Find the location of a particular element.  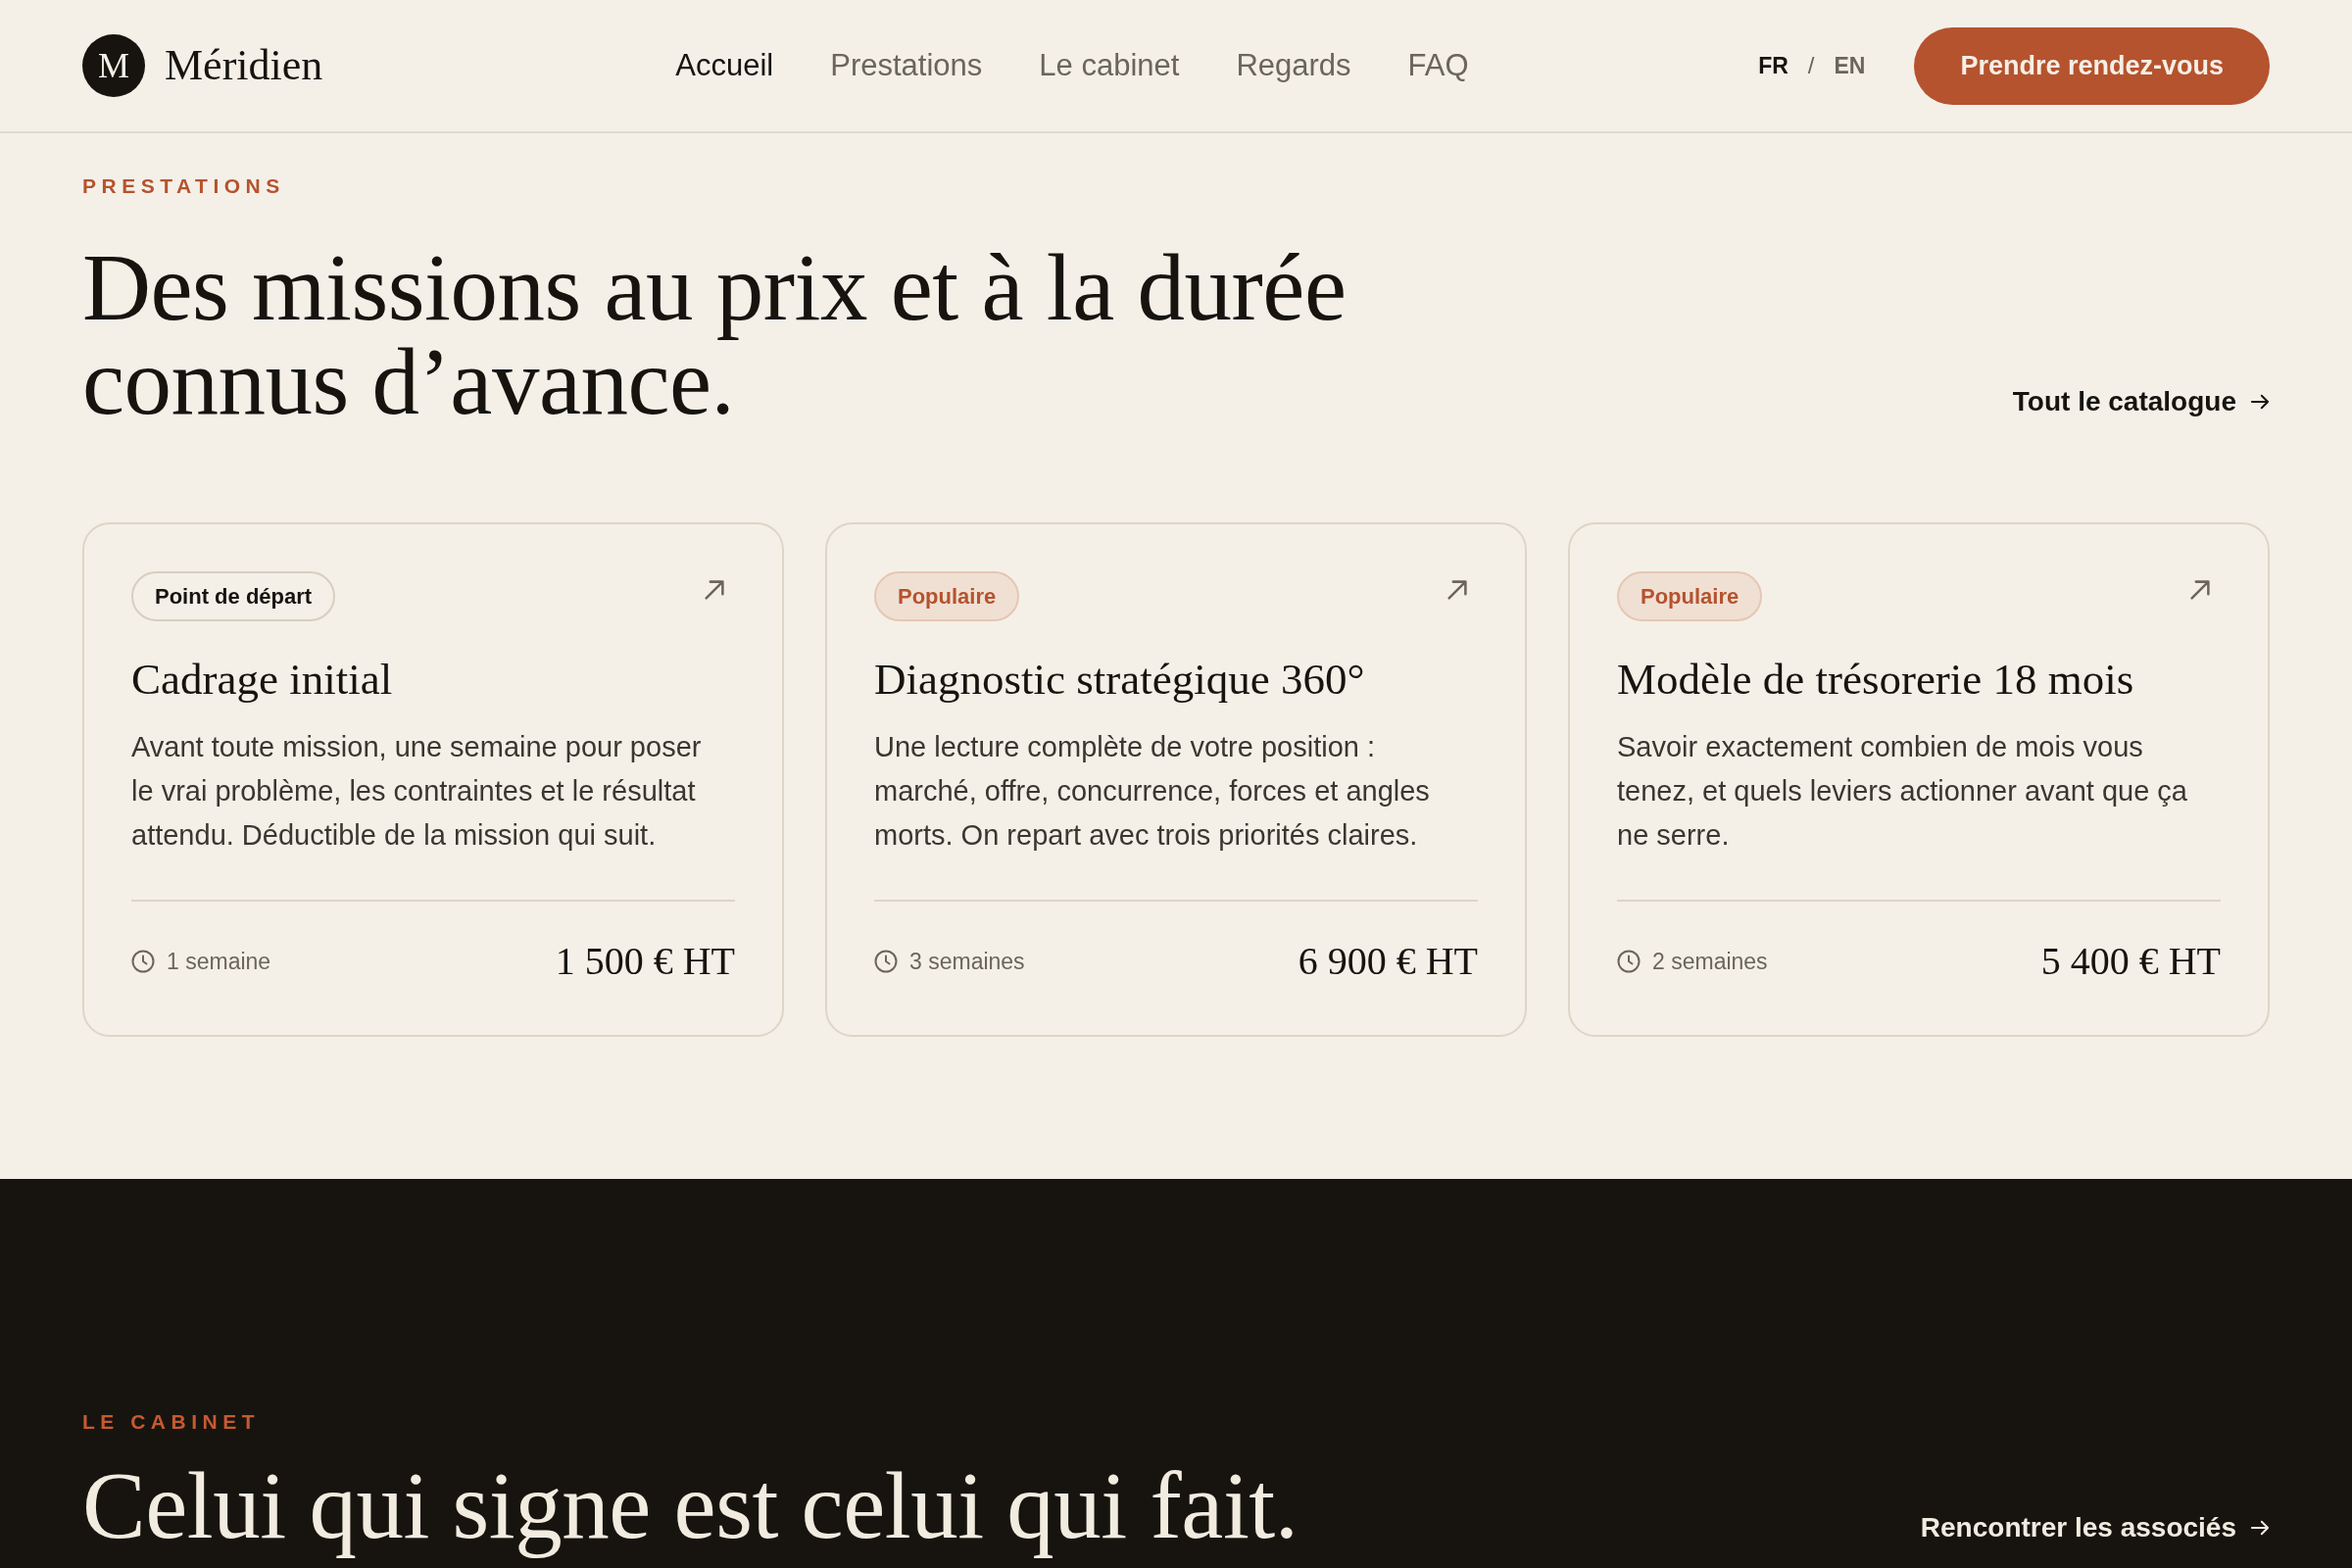

section-heading: Des missions au prix et à la durée connus d’avance. is located at coordinates (715, 335).